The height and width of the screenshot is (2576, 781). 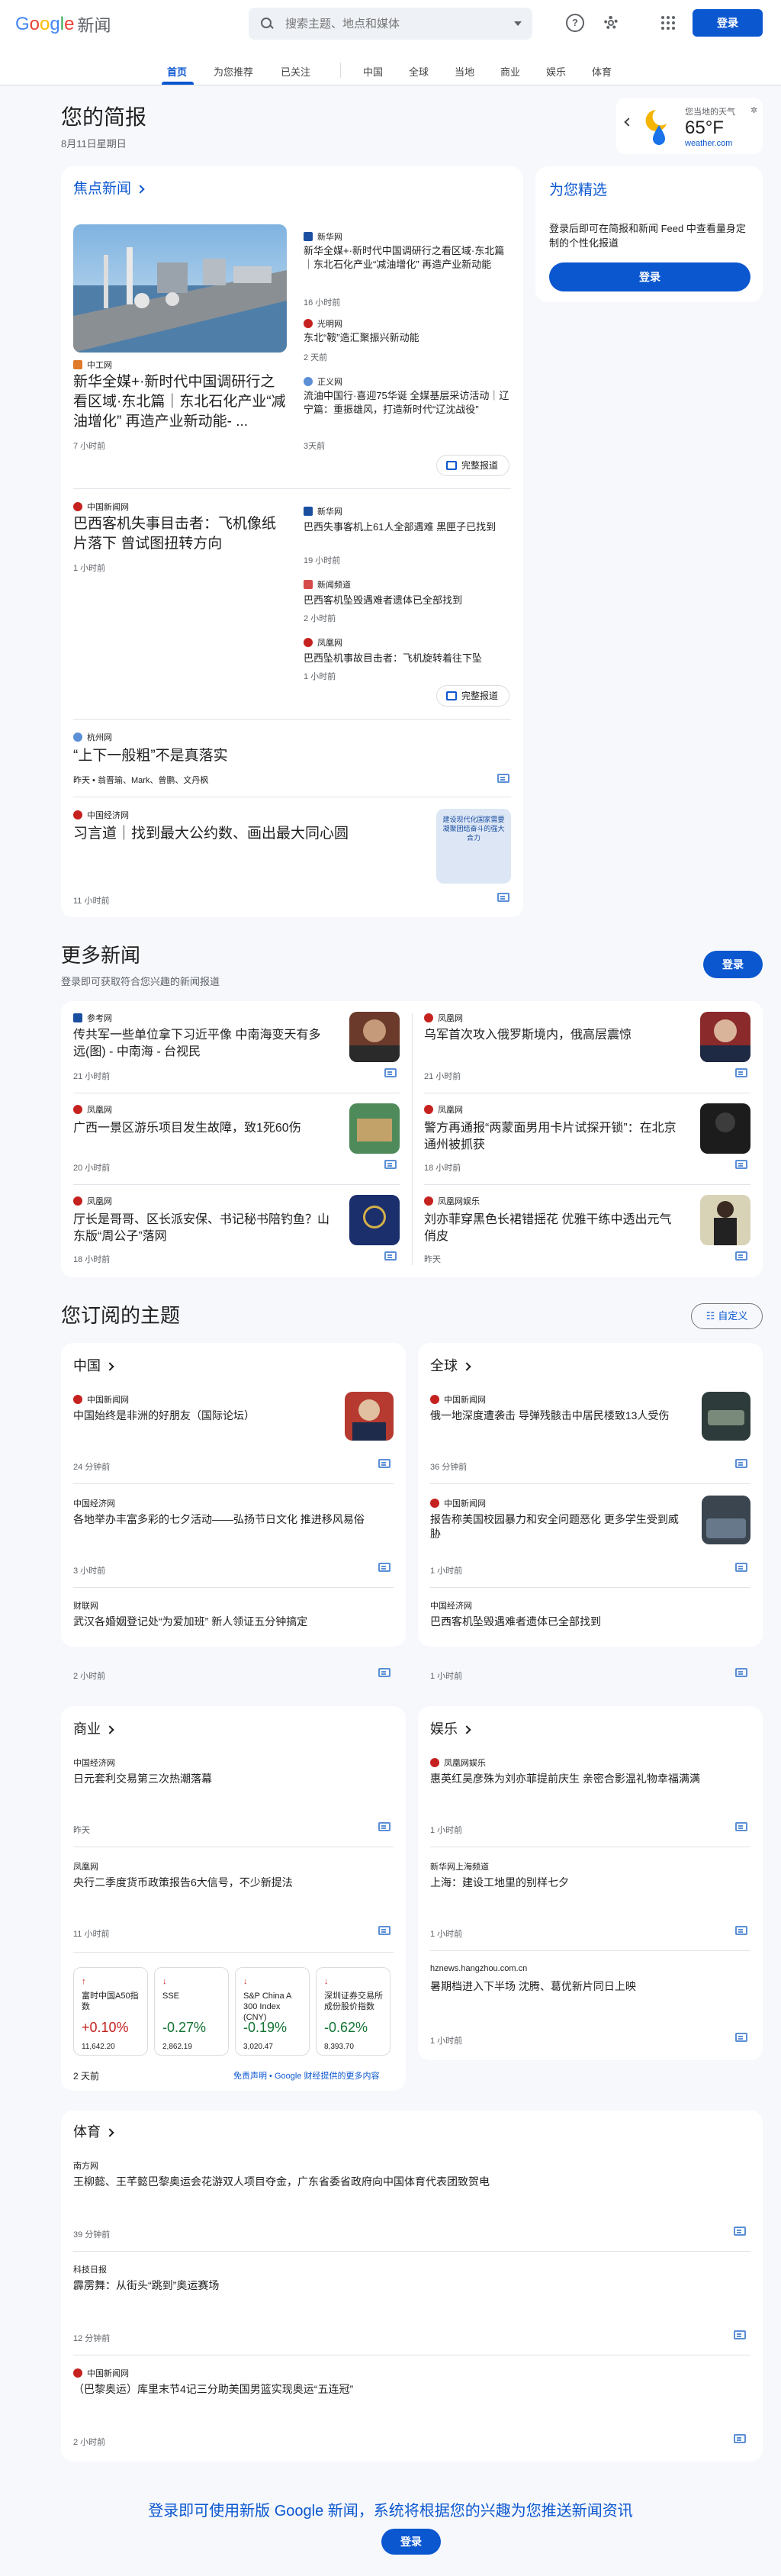 What do you see at coordinates (407, 527) in the screenshot?
I see `story-headline: 巴西失事客机上61人全部遇难 黑匣子已找到` at bounding box center [407, 527].